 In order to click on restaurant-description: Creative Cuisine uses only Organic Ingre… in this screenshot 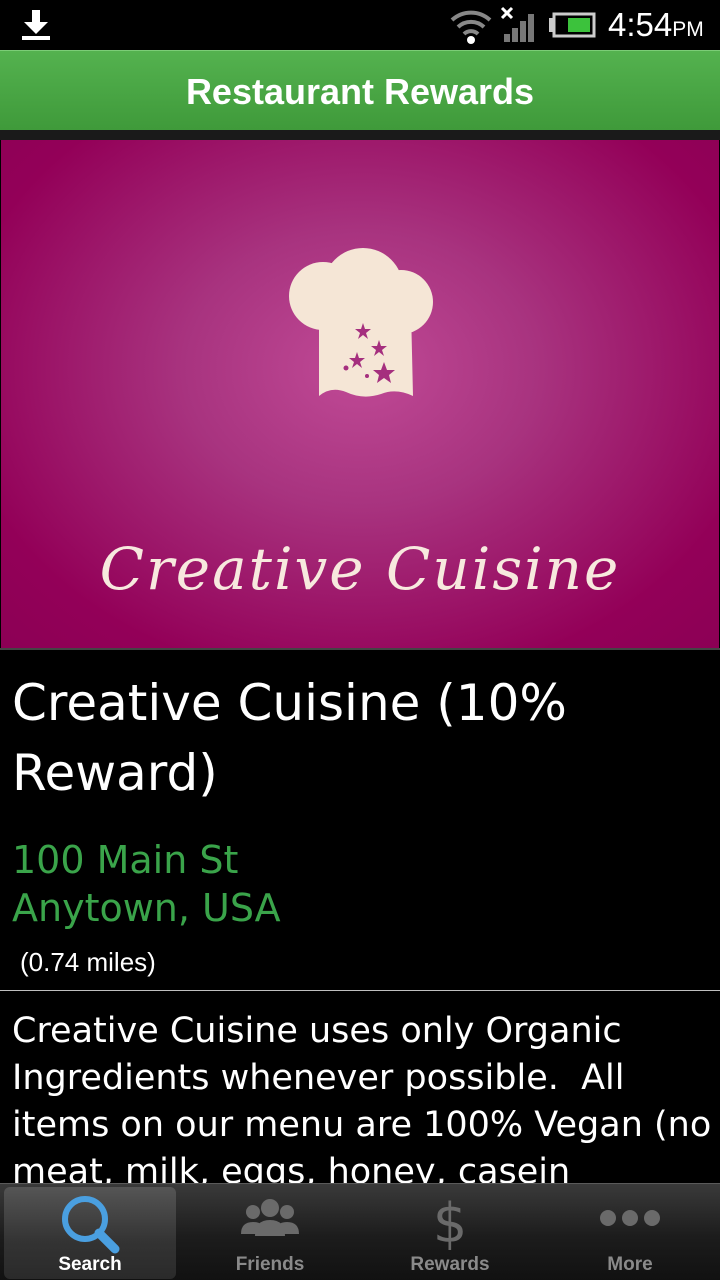, I will do `click(362, 1097)`.